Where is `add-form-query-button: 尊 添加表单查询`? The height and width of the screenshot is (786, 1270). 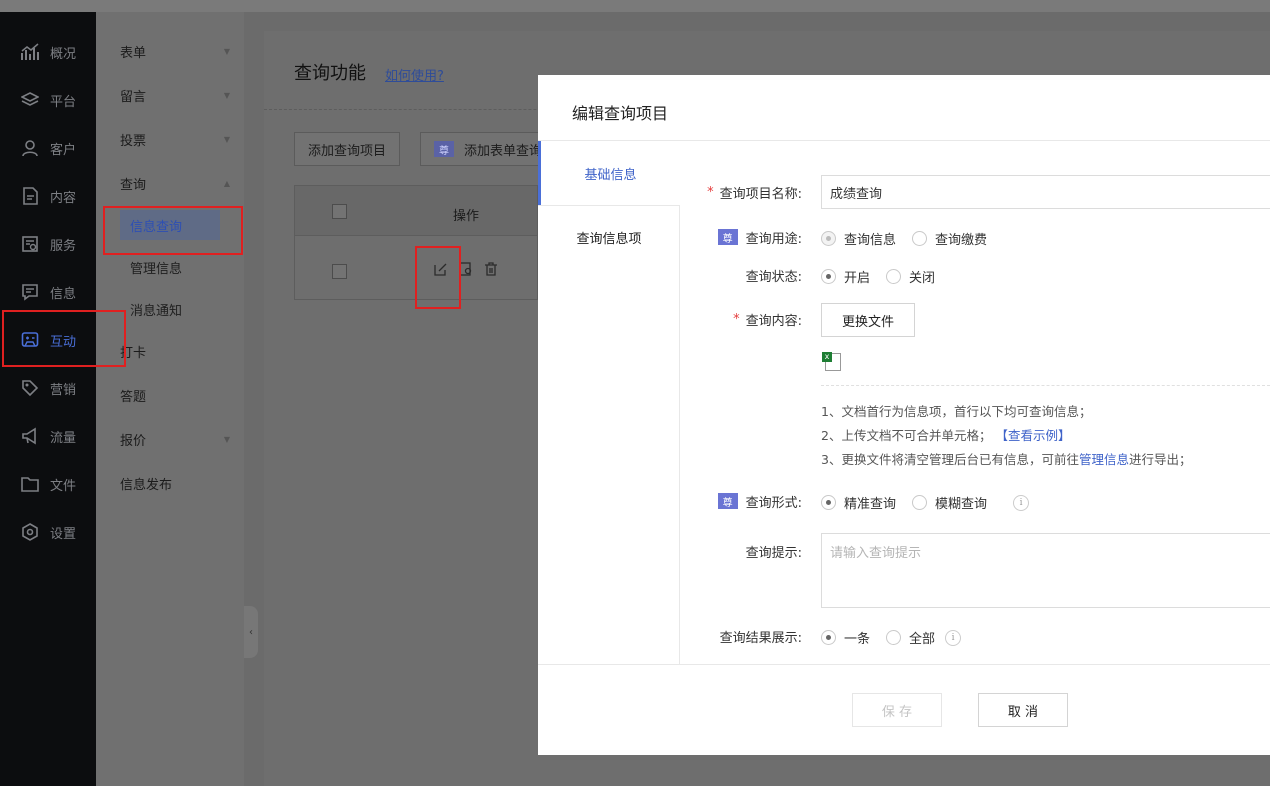
add-form-query-button: 尊 添加表单查询 is located at coordinates (488, 149).